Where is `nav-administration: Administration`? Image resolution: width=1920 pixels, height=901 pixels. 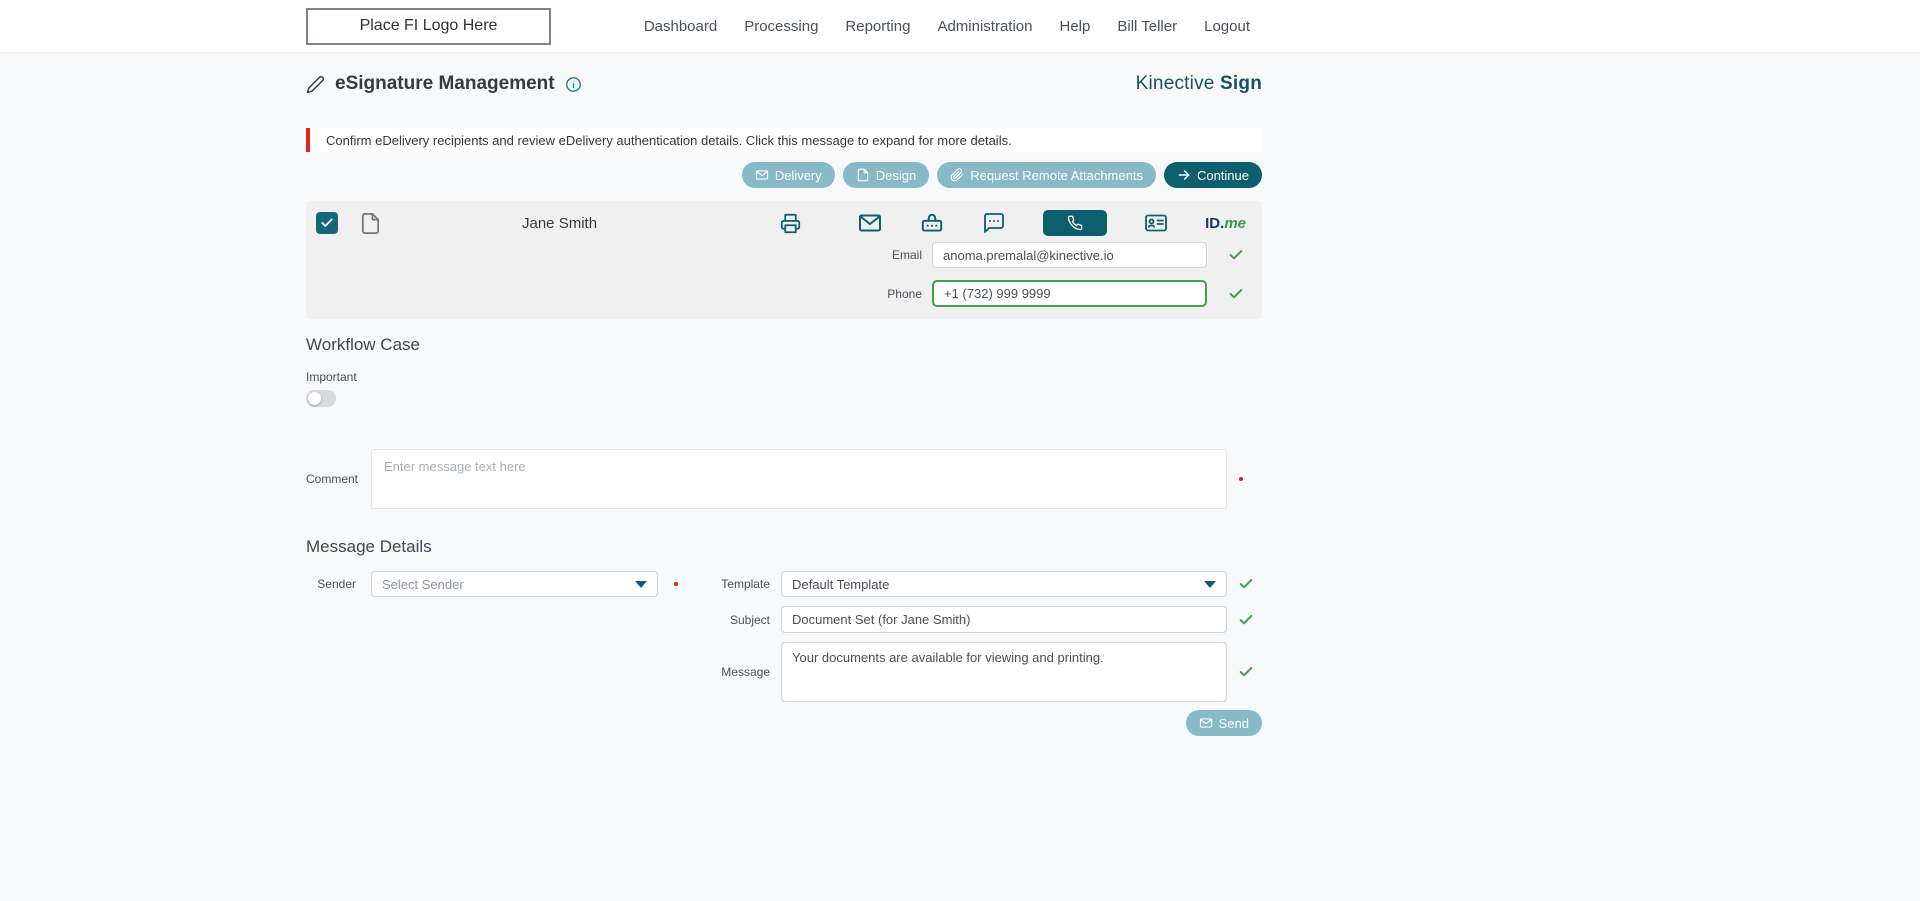 nav-administration: Administration is located at coordinates (984, 26).